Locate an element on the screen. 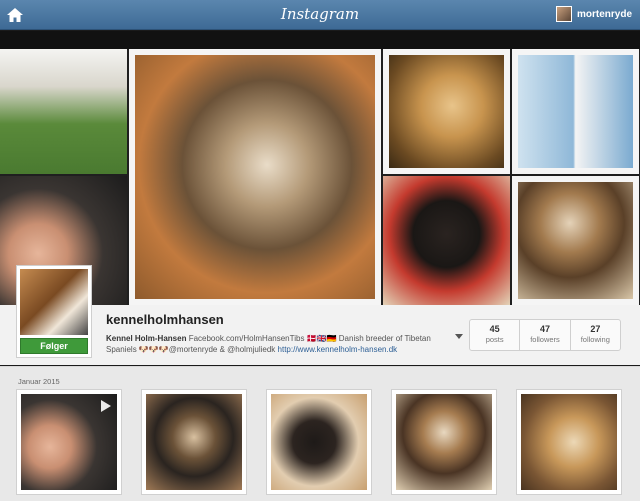 The image size is (640, 501). profile-avatar-card: Følger is located at coordinates (54, 311).